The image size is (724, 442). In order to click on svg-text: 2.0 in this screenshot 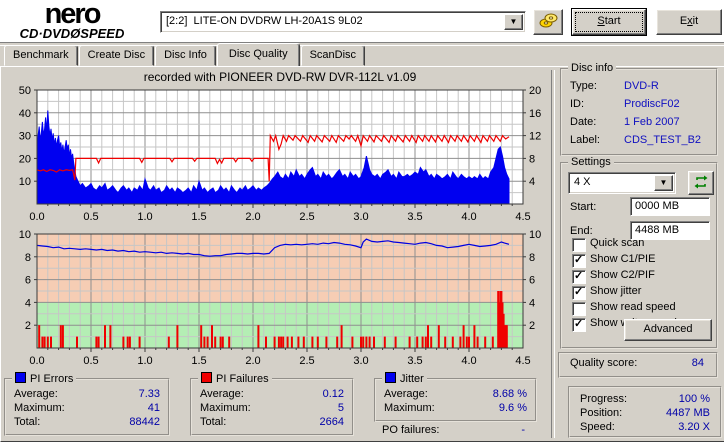, I will do `click(252, 361)`.